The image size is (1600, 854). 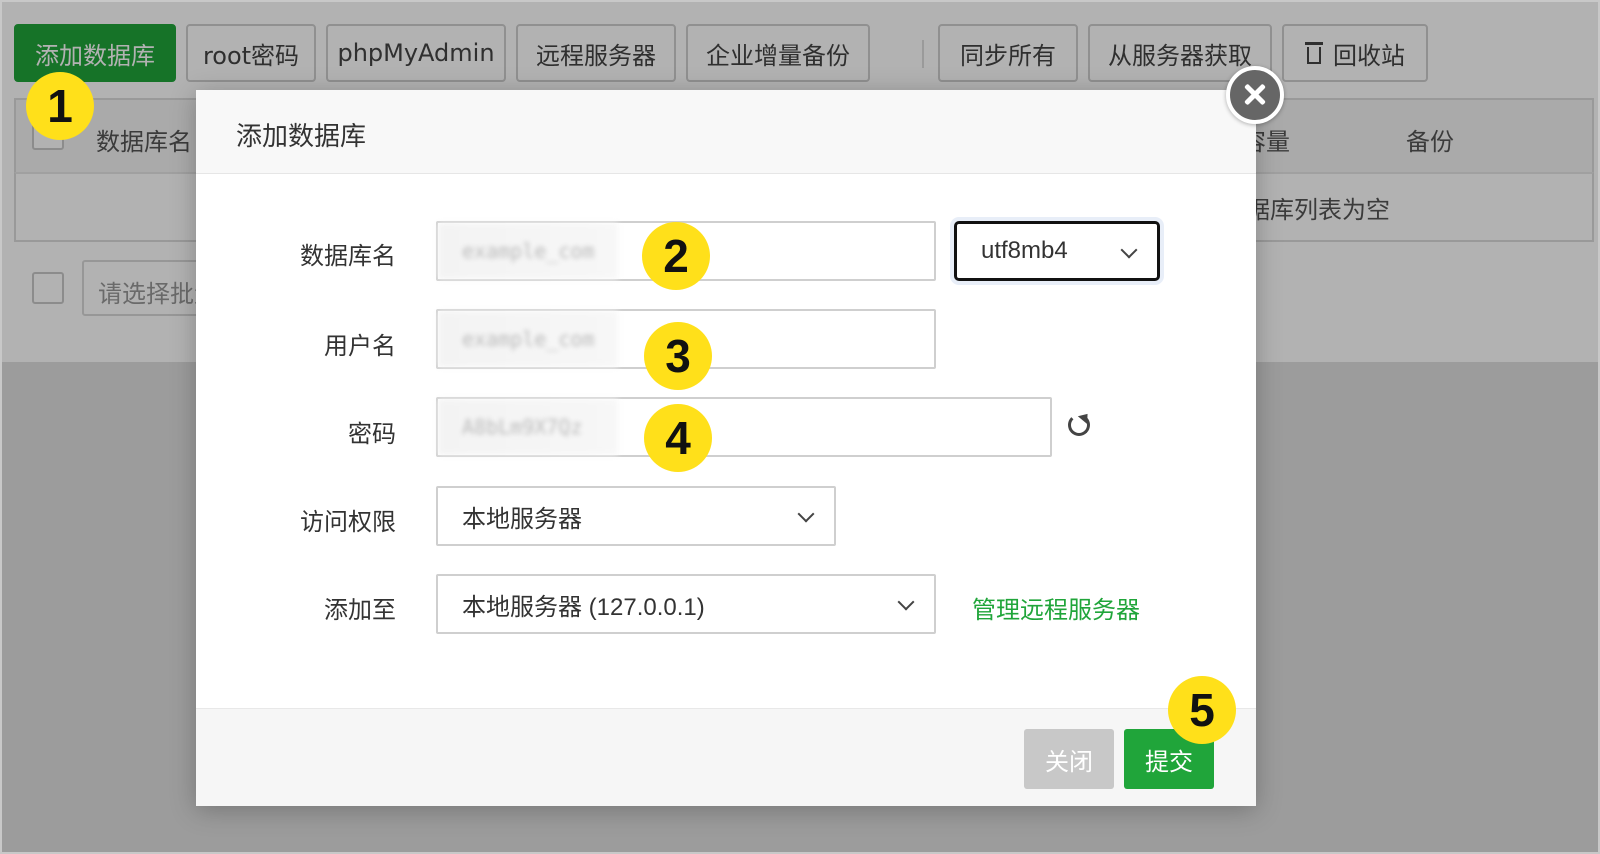 What do you see at coordinates (60, 106) in the screenshot?
I see `step-badge-1: 1` at bounding box center [60, 106].